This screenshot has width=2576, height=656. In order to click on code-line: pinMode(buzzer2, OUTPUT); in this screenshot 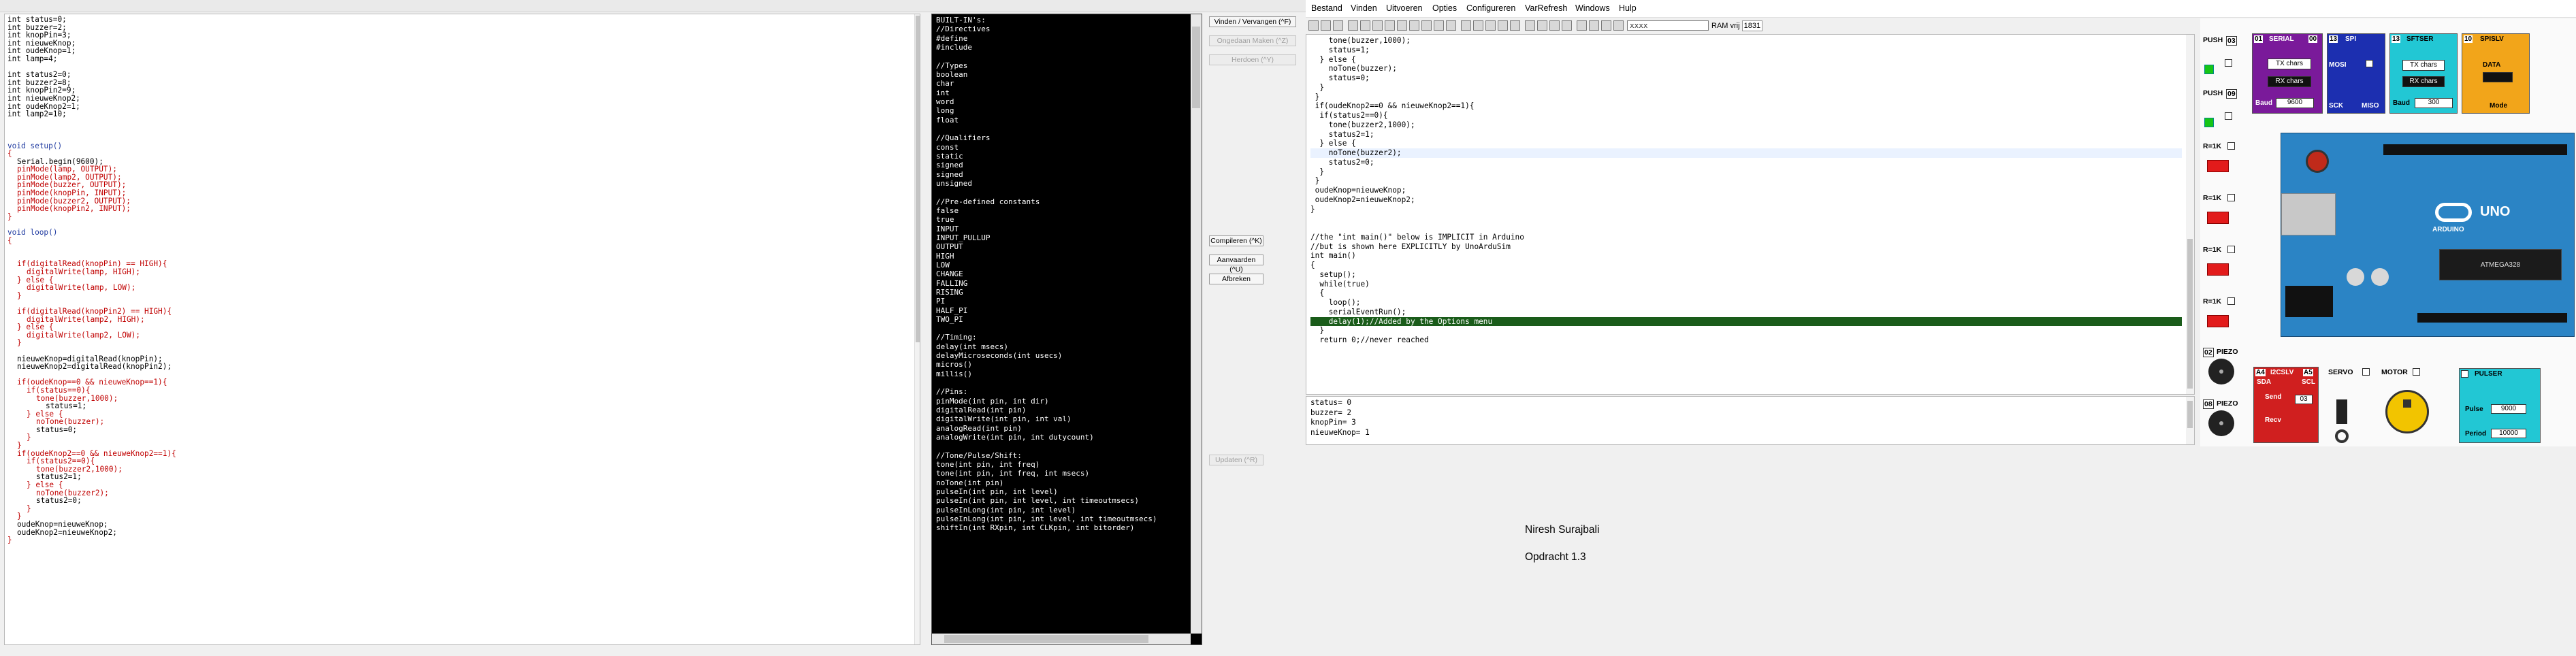, I will do `click(455, 202)`.